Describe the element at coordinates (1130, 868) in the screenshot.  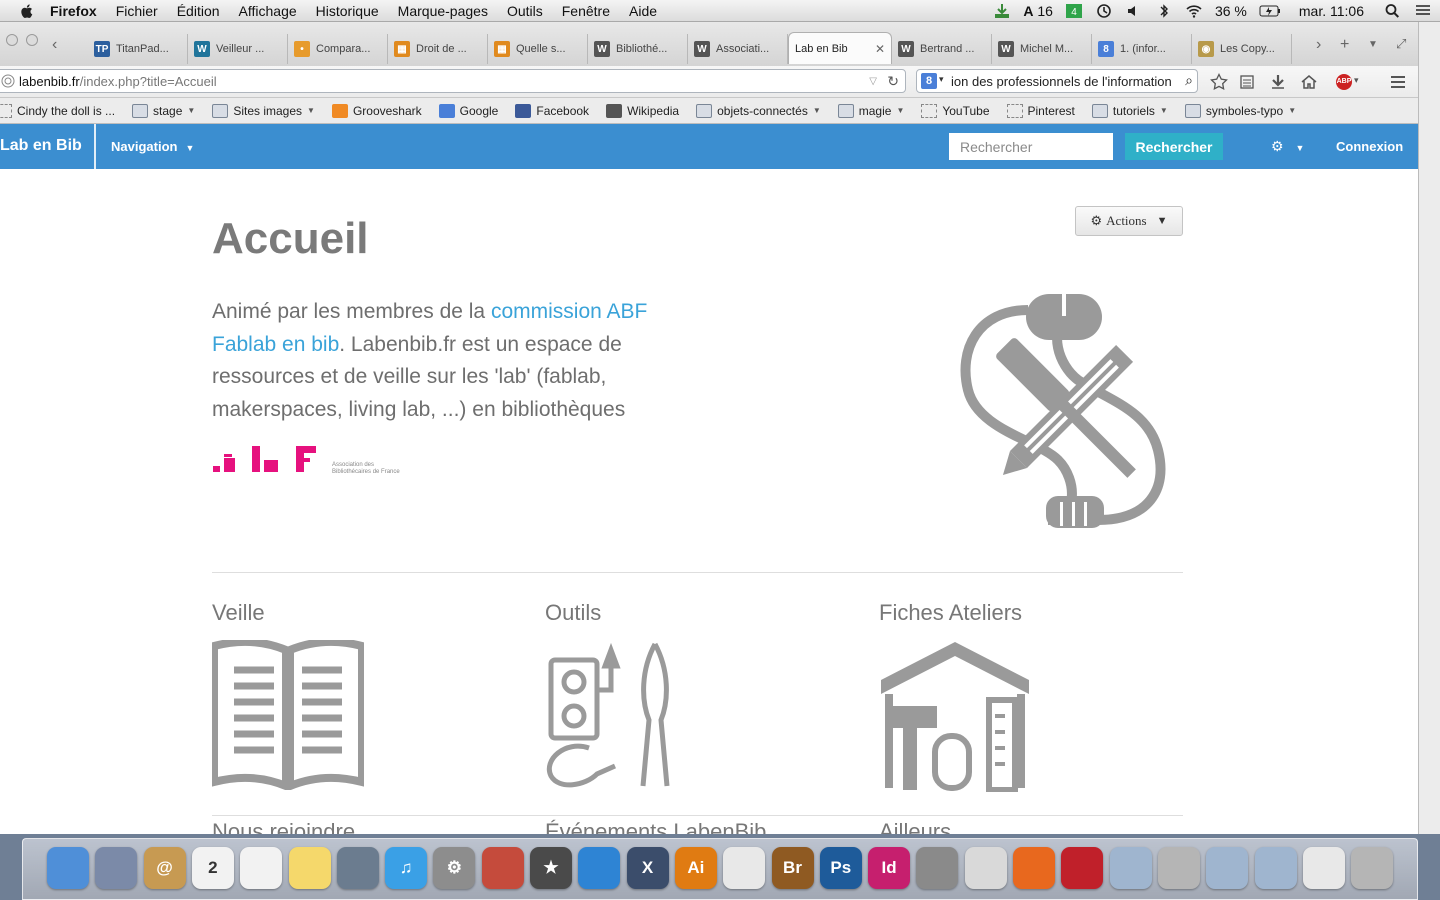
I see `dock-documents-icon` at that location.